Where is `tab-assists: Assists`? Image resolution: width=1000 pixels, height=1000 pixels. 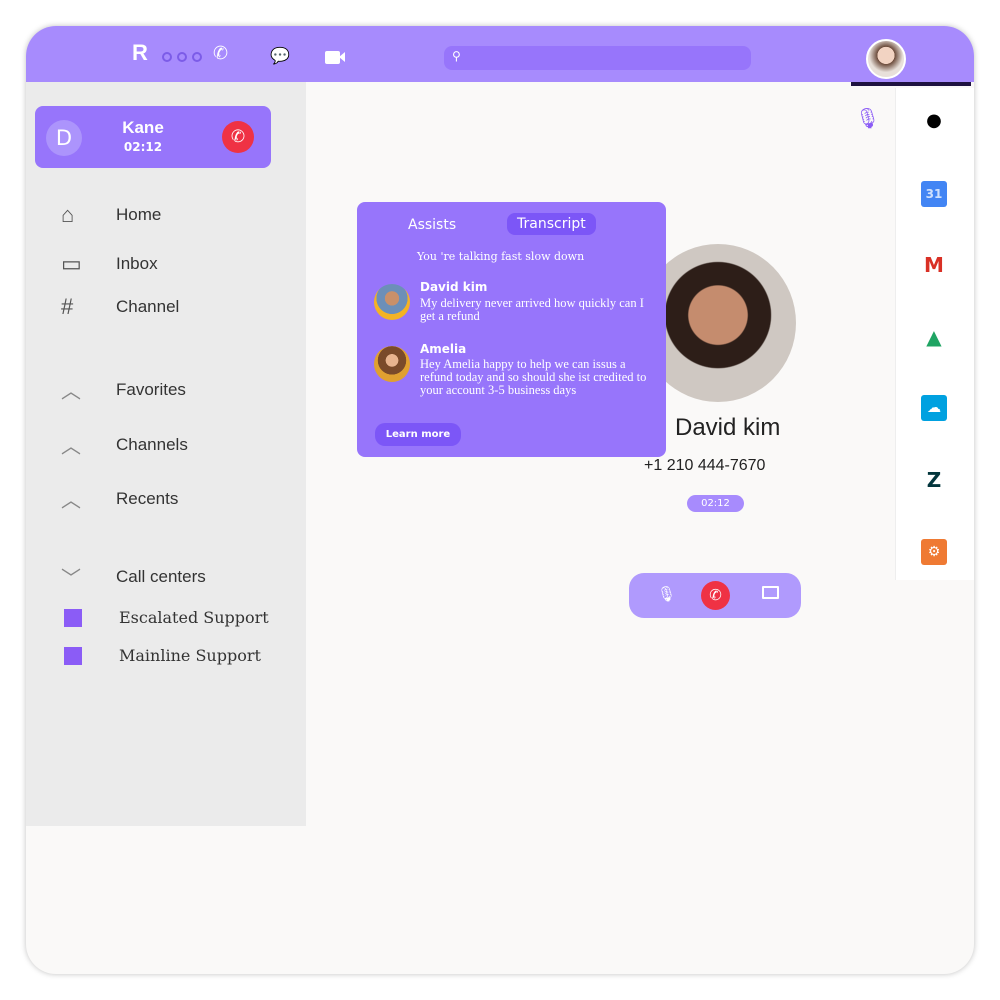 tab-assists: Assists is located at coordinates (432, 225).